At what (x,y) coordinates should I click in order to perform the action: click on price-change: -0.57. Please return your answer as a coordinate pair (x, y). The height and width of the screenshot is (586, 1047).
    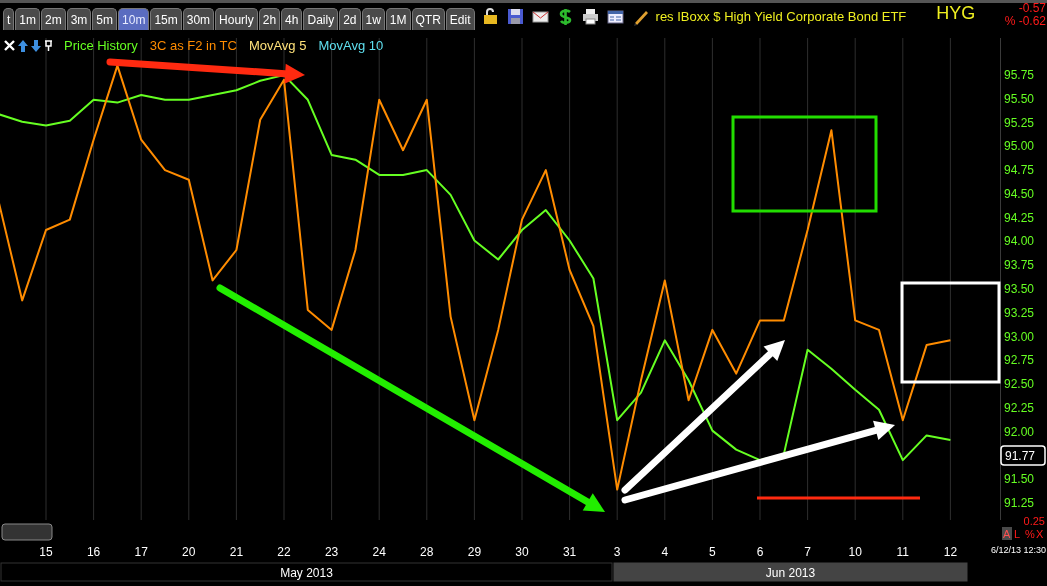
    Looking at the image, I should click on (1032, 8).